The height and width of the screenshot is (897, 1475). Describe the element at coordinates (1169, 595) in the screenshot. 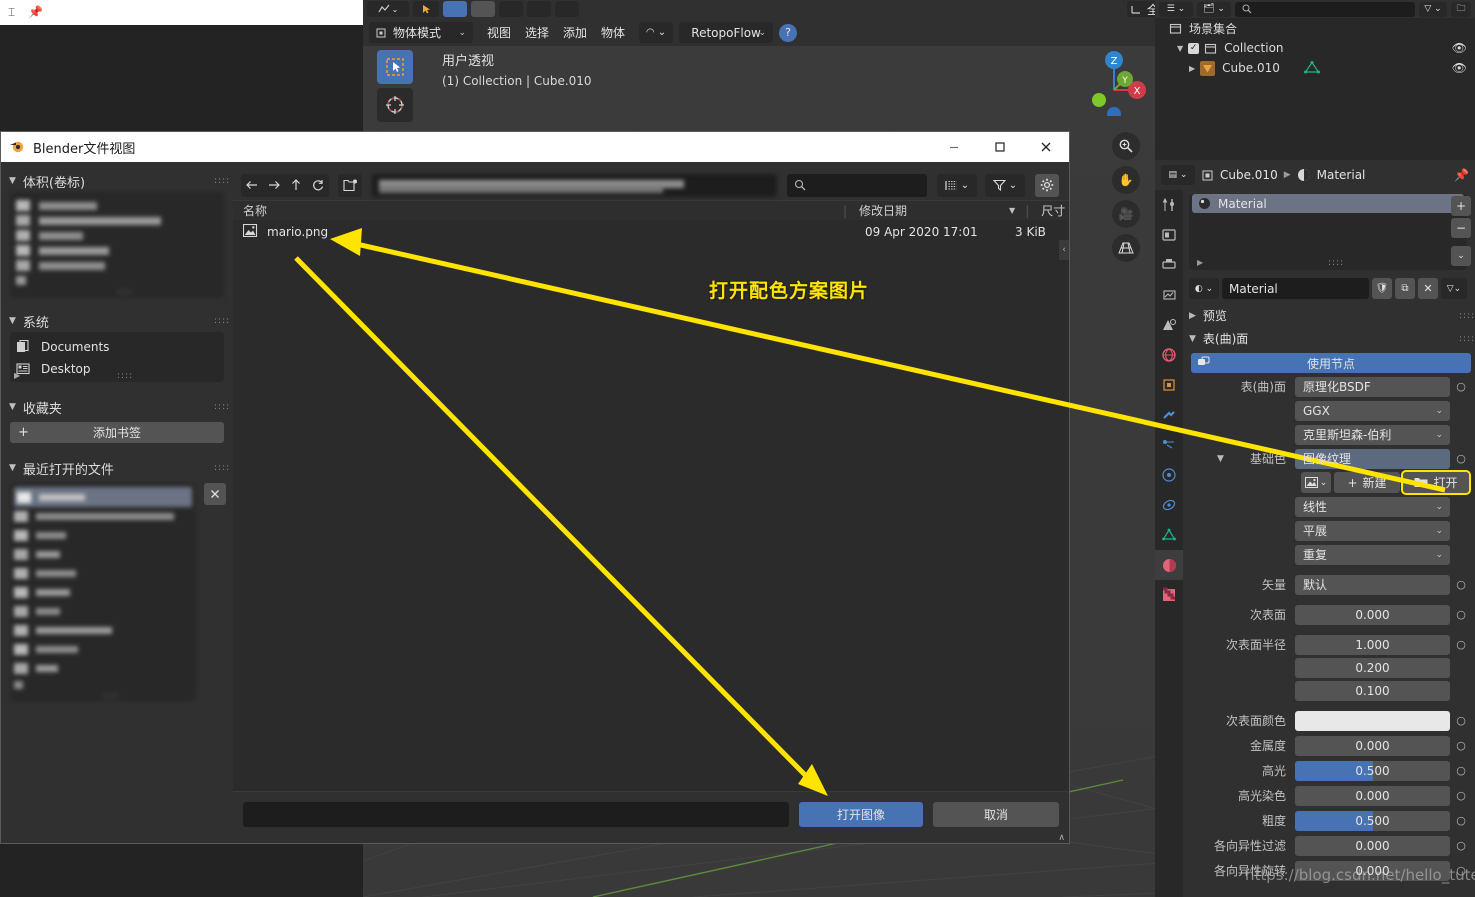

I see `tab-texture` at that location.